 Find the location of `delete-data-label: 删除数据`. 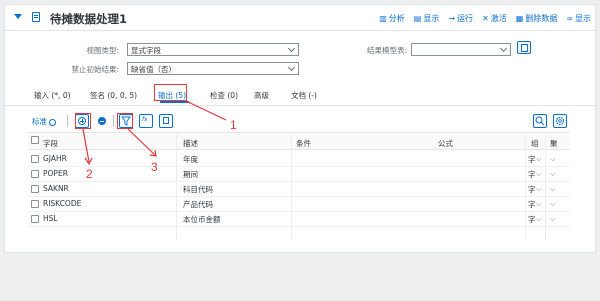

delete-data-label: 删除数据 is located at coordinates (541, 18).